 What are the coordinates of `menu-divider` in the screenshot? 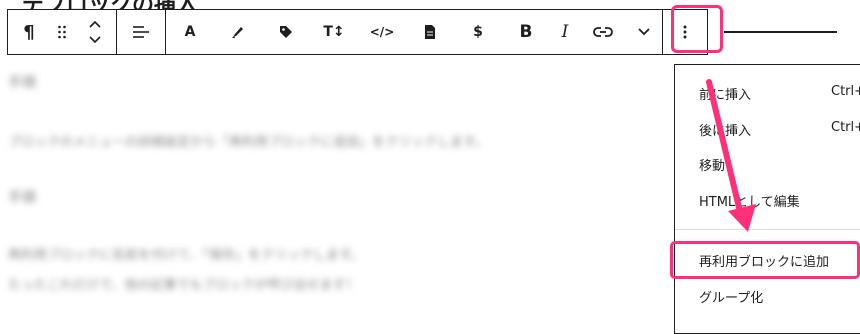 It's located at (767, 229).